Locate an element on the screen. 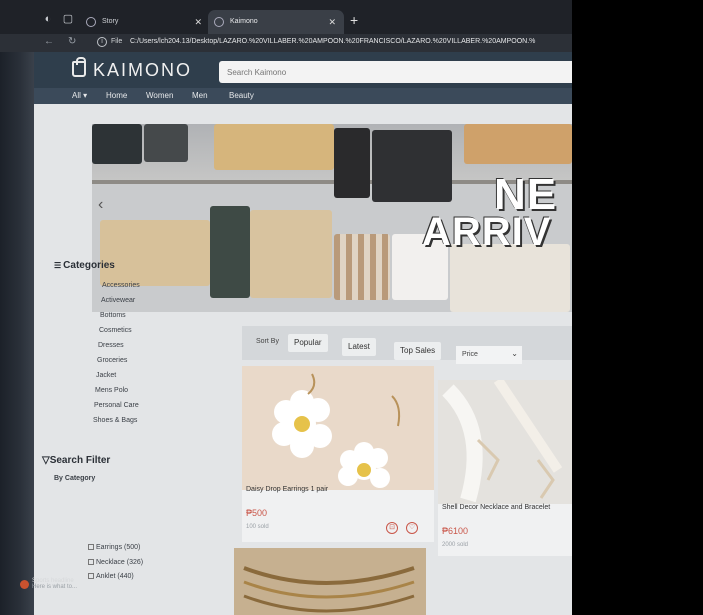 The height and width of the screenshot is (615, 703). category-dresses: Dresses is located at coordinates (111, 345).